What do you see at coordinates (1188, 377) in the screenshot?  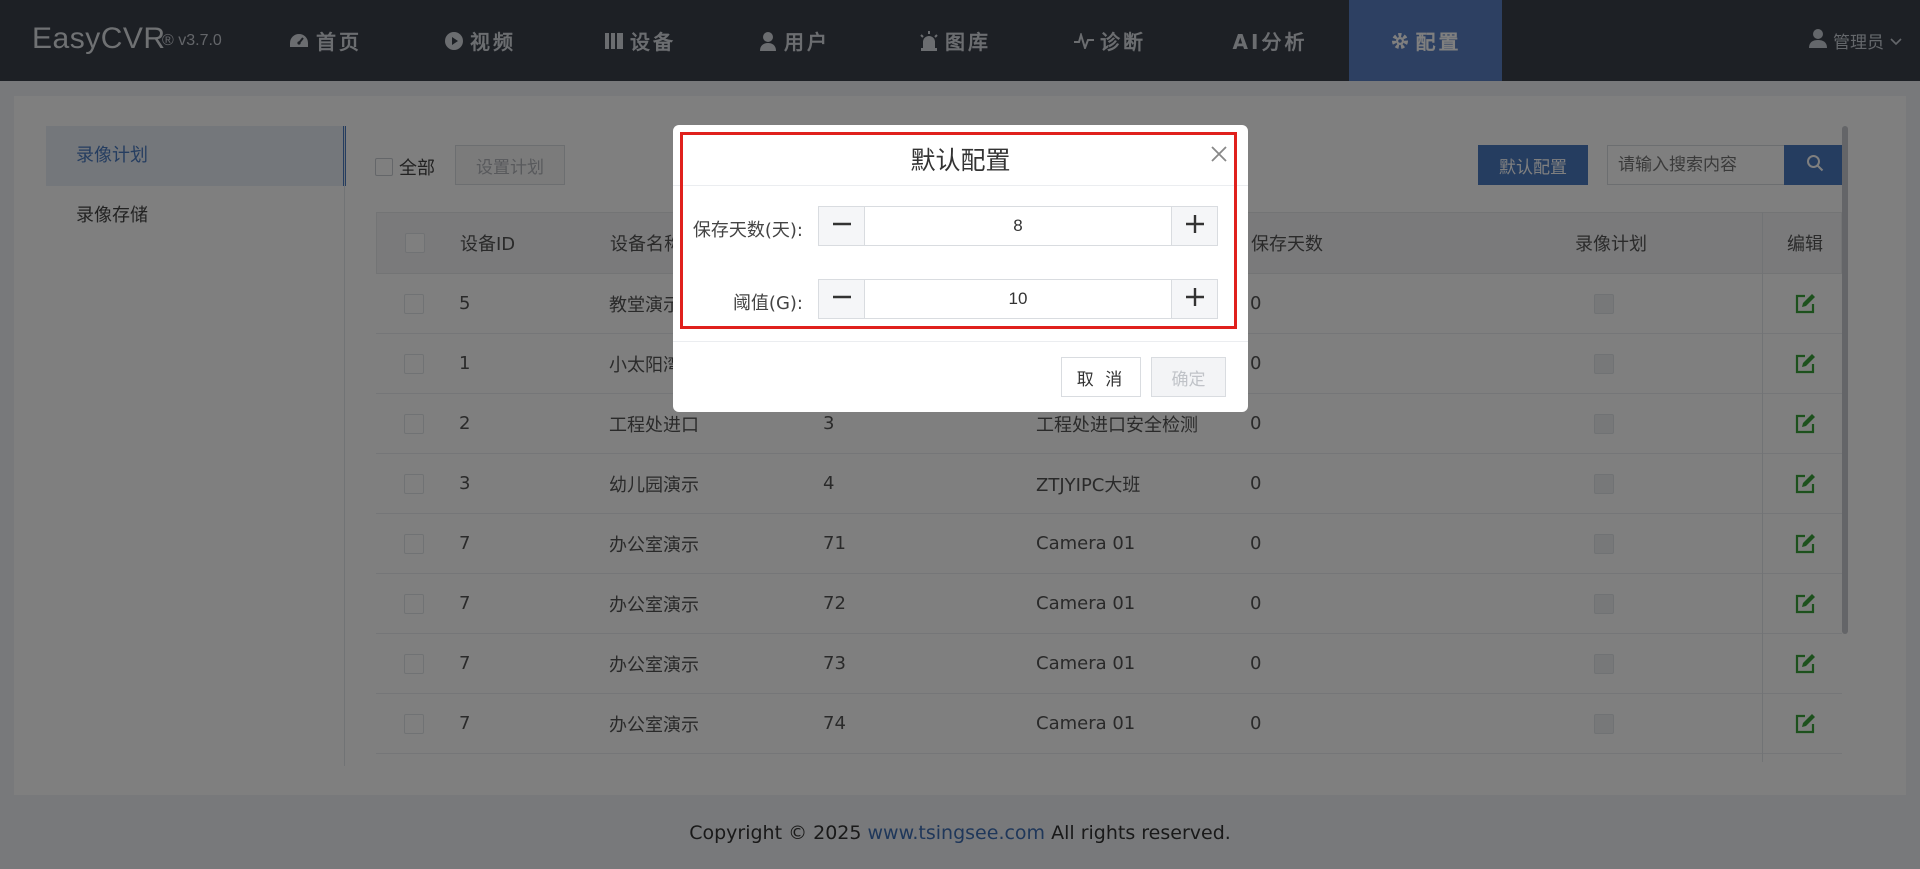 I see `confirm-button: 确定` at bounding box center [1188, 377].